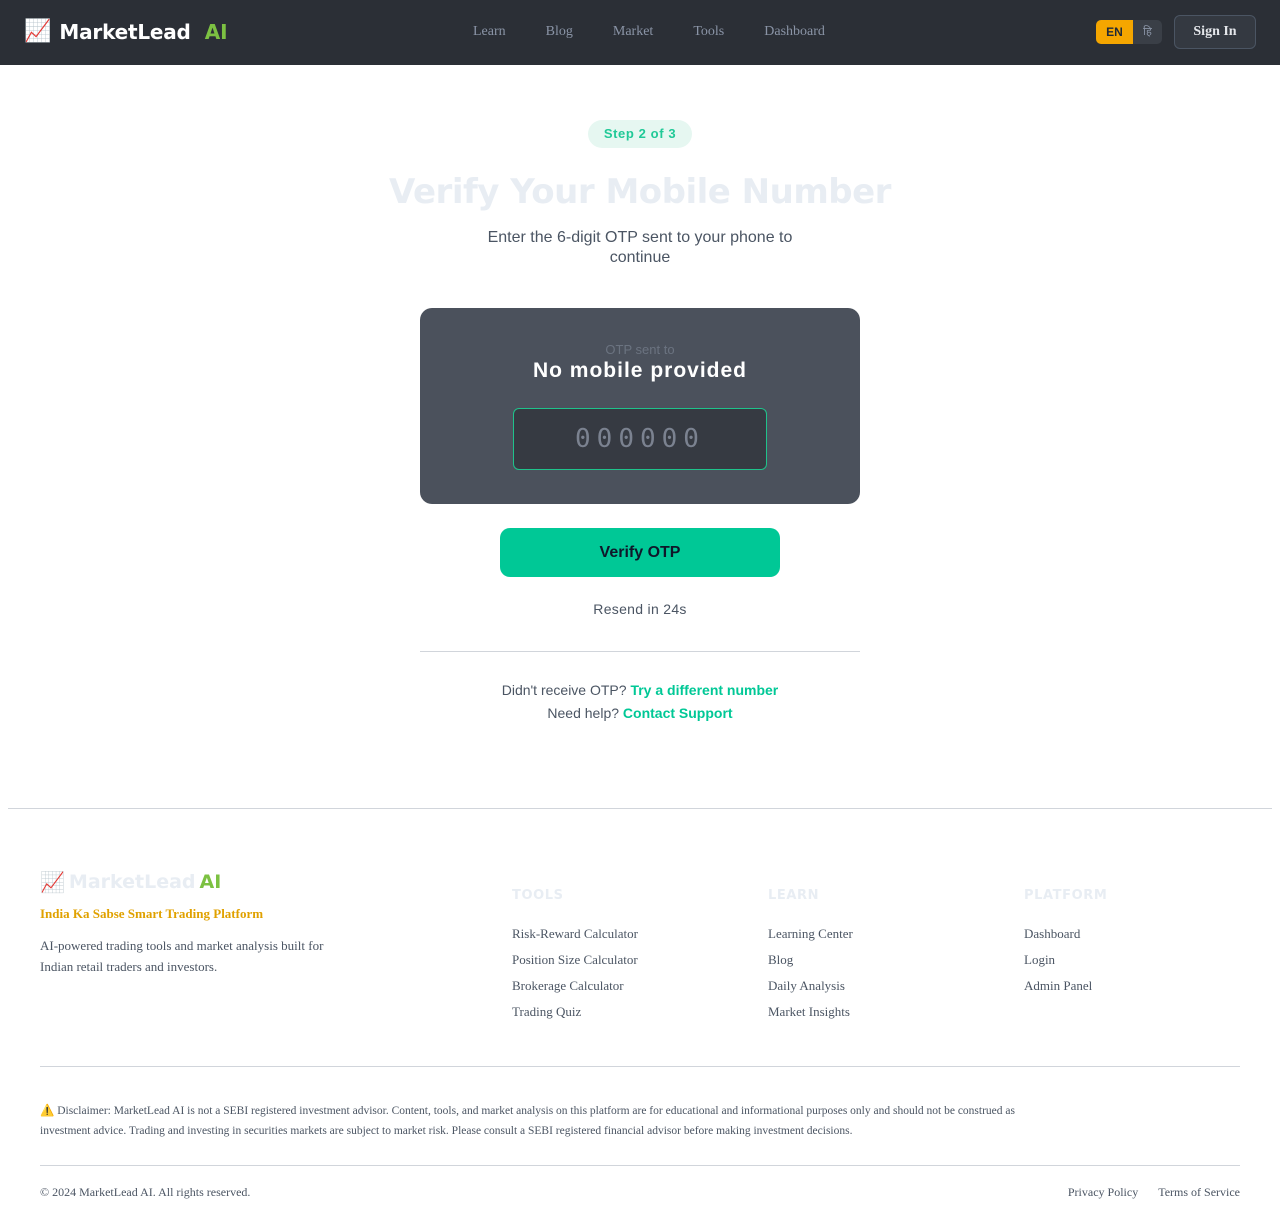  What do you see at coordinates (708, 32) in the screenshot?
I see `nav-tools: Tools` at bounding box center [708, 32].